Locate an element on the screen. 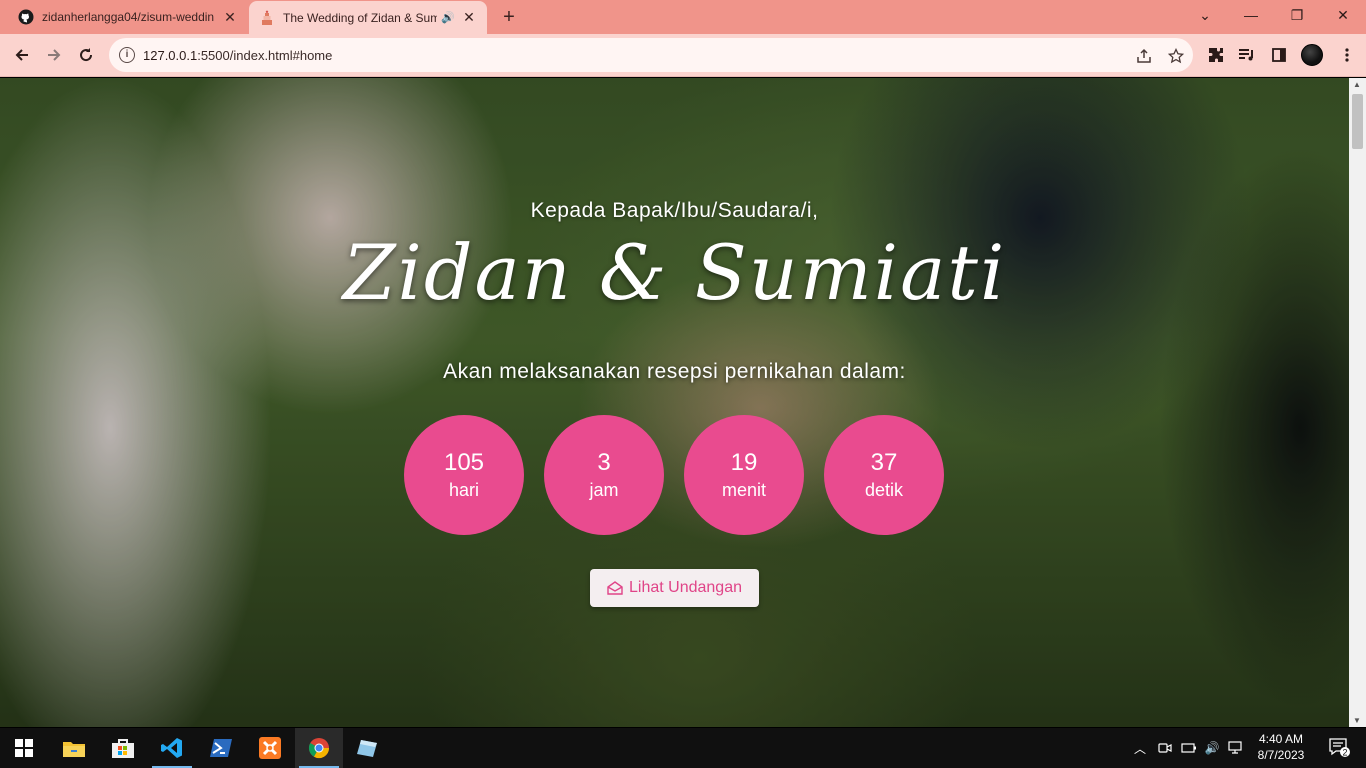 This screenshot has width=1366, height=768. scroll-up-arrow-icon: ▲ is located at coordinates (1357, 84).